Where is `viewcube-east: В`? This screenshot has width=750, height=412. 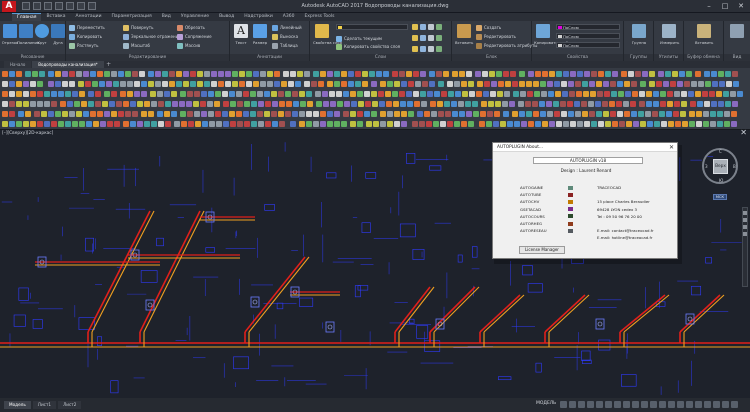 viewcube-east: В is located at coordinates (734, 166).